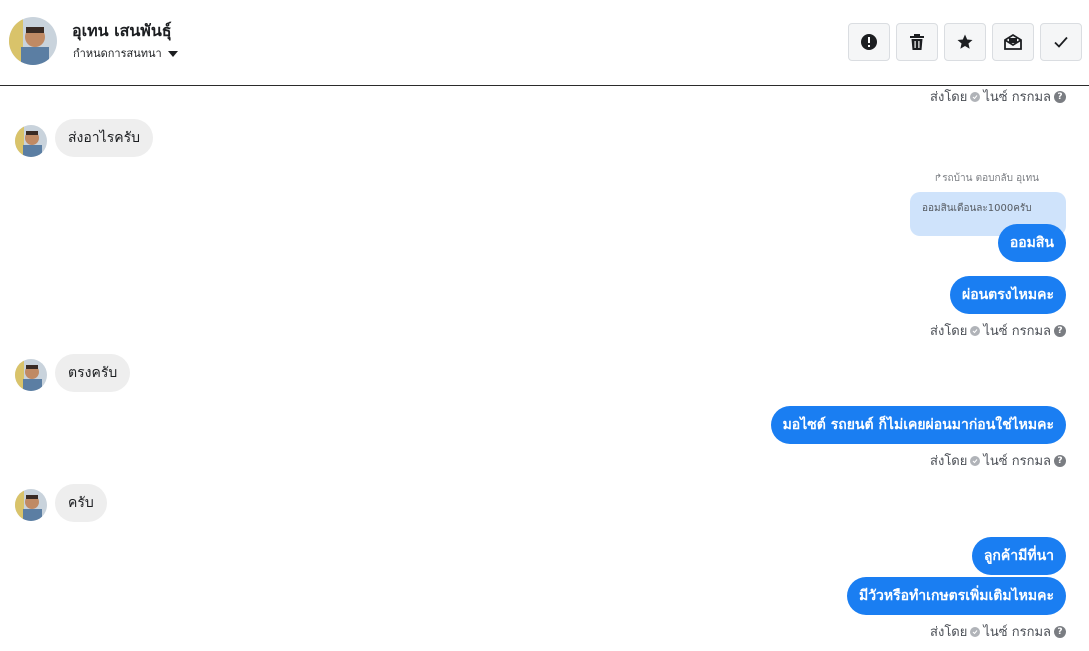 This screenshot has height=651, width=1089. Describe the element at coordinates (1007, 295) in the screenshot. I see `outgoing-message: ผ่อนตรงไหมคะ` at that location.